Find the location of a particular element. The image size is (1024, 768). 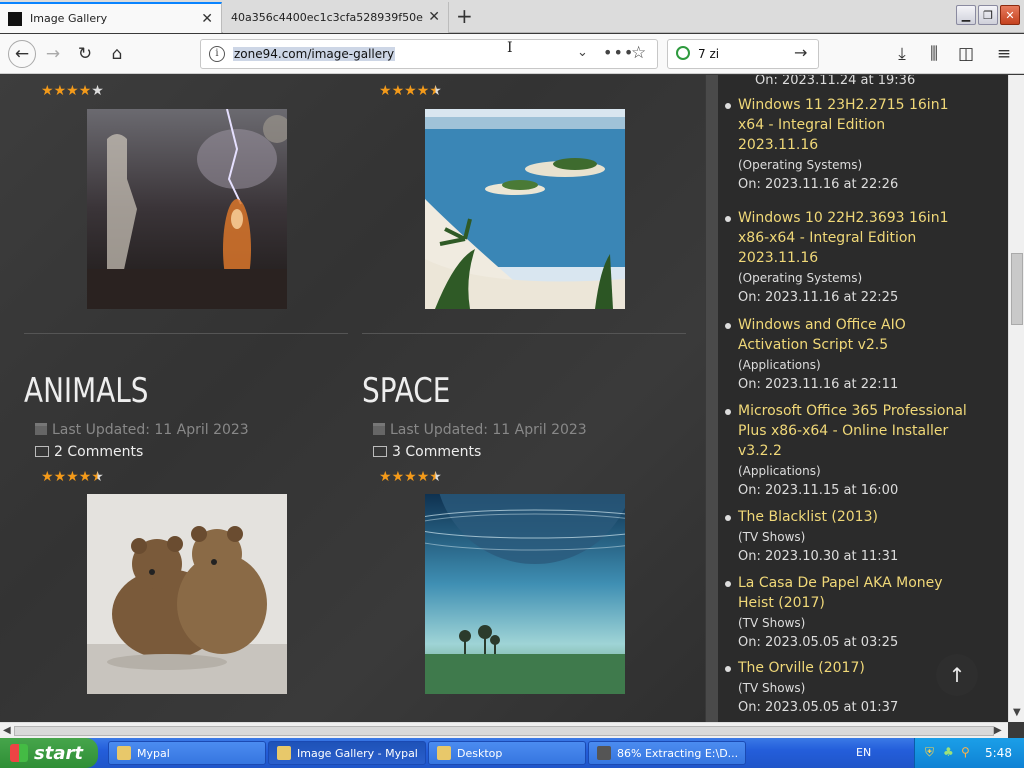

address-bar: i zone94.com/image-gallery ⌄ ••• ☆ is located at coordinates (429, 54).